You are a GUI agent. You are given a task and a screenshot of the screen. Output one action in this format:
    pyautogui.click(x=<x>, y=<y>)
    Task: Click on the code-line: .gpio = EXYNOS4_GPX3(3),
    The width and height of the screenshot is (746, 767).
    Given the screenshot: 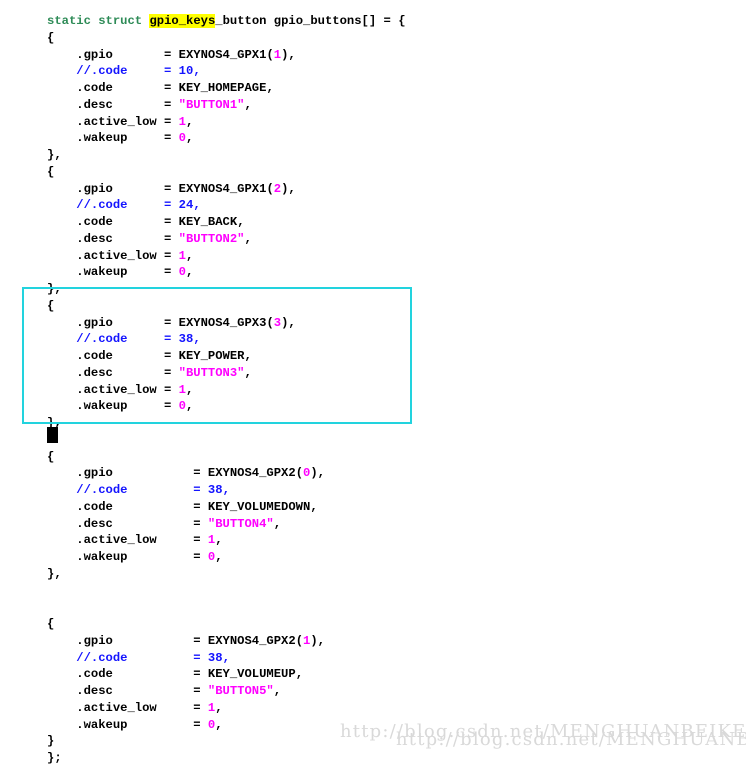 What is the action you would take?
    pyautogui.click(x=186, y=322)
    